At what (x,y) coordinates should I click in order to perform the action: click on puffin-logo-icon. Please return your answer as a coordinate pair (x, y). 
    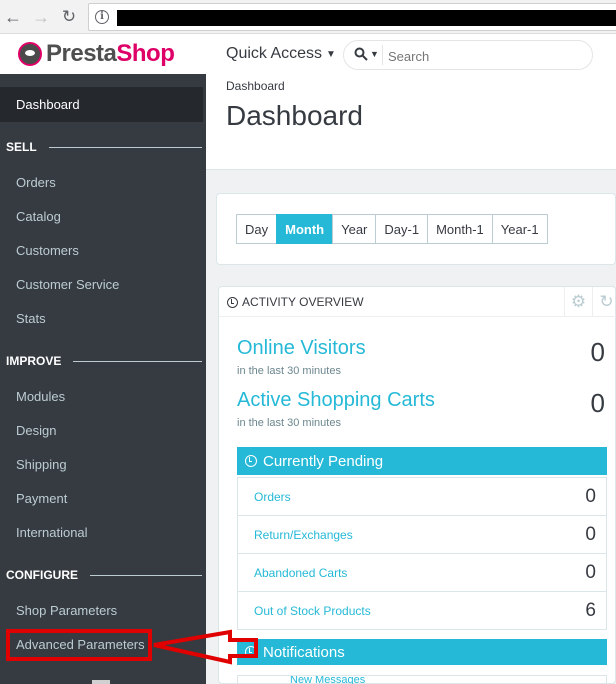
    Looking at the image, I should click on (30, 54).